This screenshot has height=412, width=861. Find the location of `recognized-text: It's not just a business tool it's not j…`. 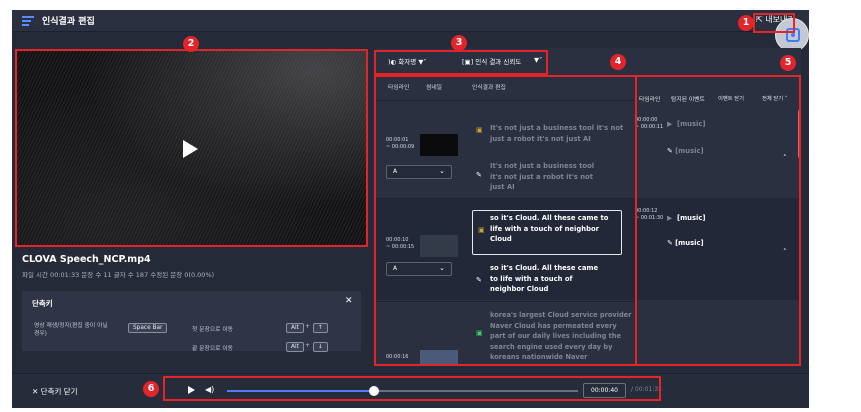

recognized-text: It's not just a business tool it's not j… is located at coordinates (557, 133).